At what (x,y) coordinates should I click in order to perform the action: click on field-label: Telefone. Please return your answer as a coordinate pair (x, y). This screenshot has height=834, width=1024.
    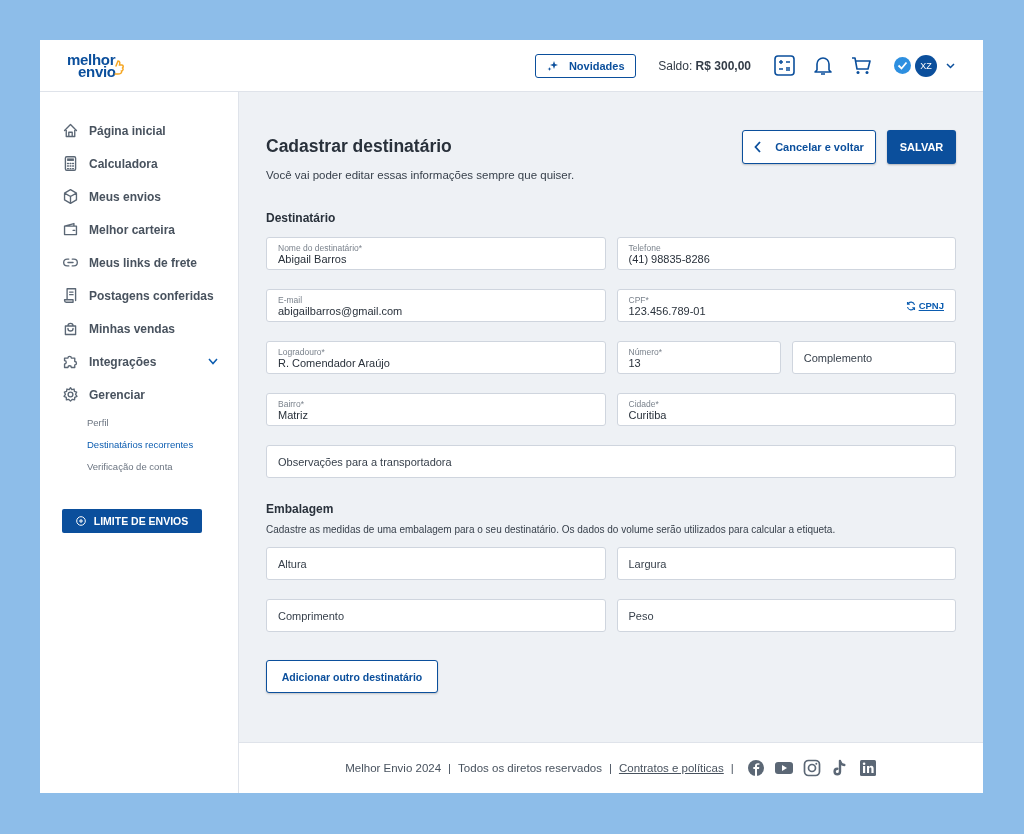
    Looking at the image, I should click on (645, 248).